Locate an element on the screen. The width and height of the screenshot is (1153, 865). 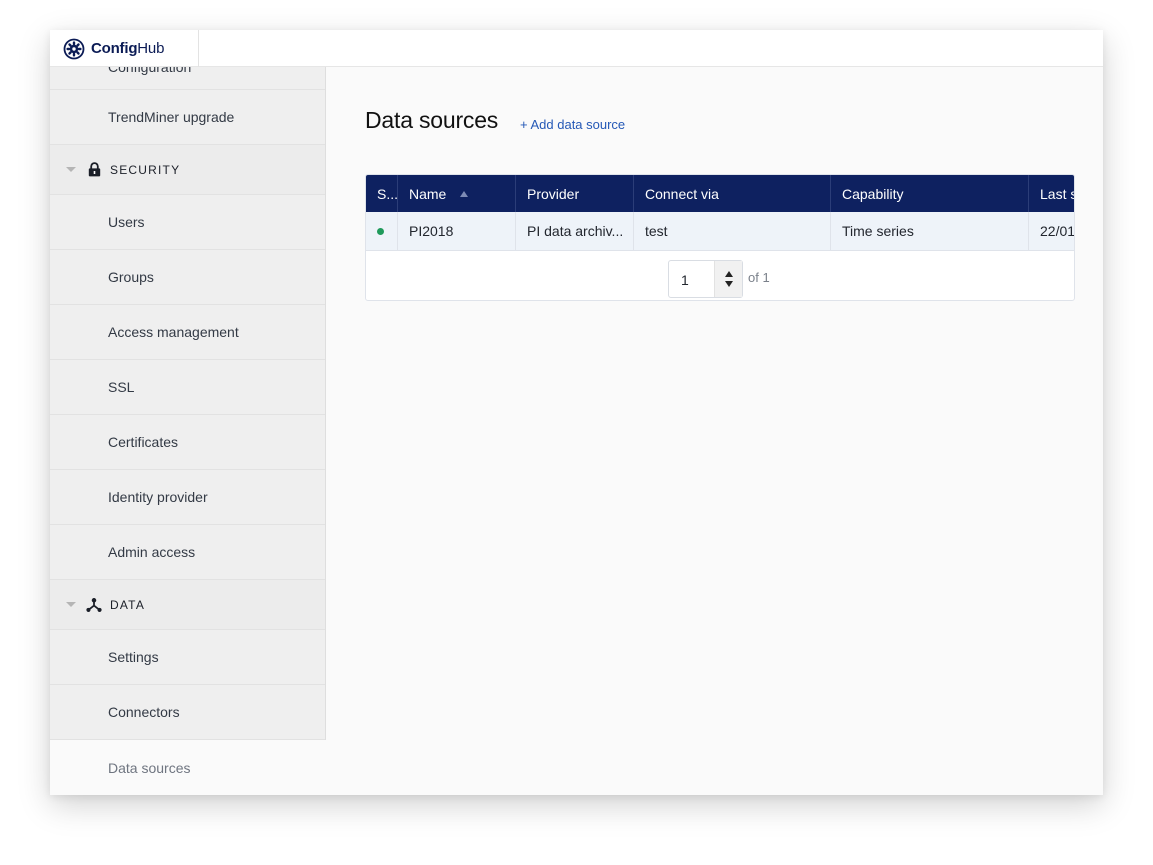
sidebar-item-label: Identity provider is located at coordinates (158, 497).